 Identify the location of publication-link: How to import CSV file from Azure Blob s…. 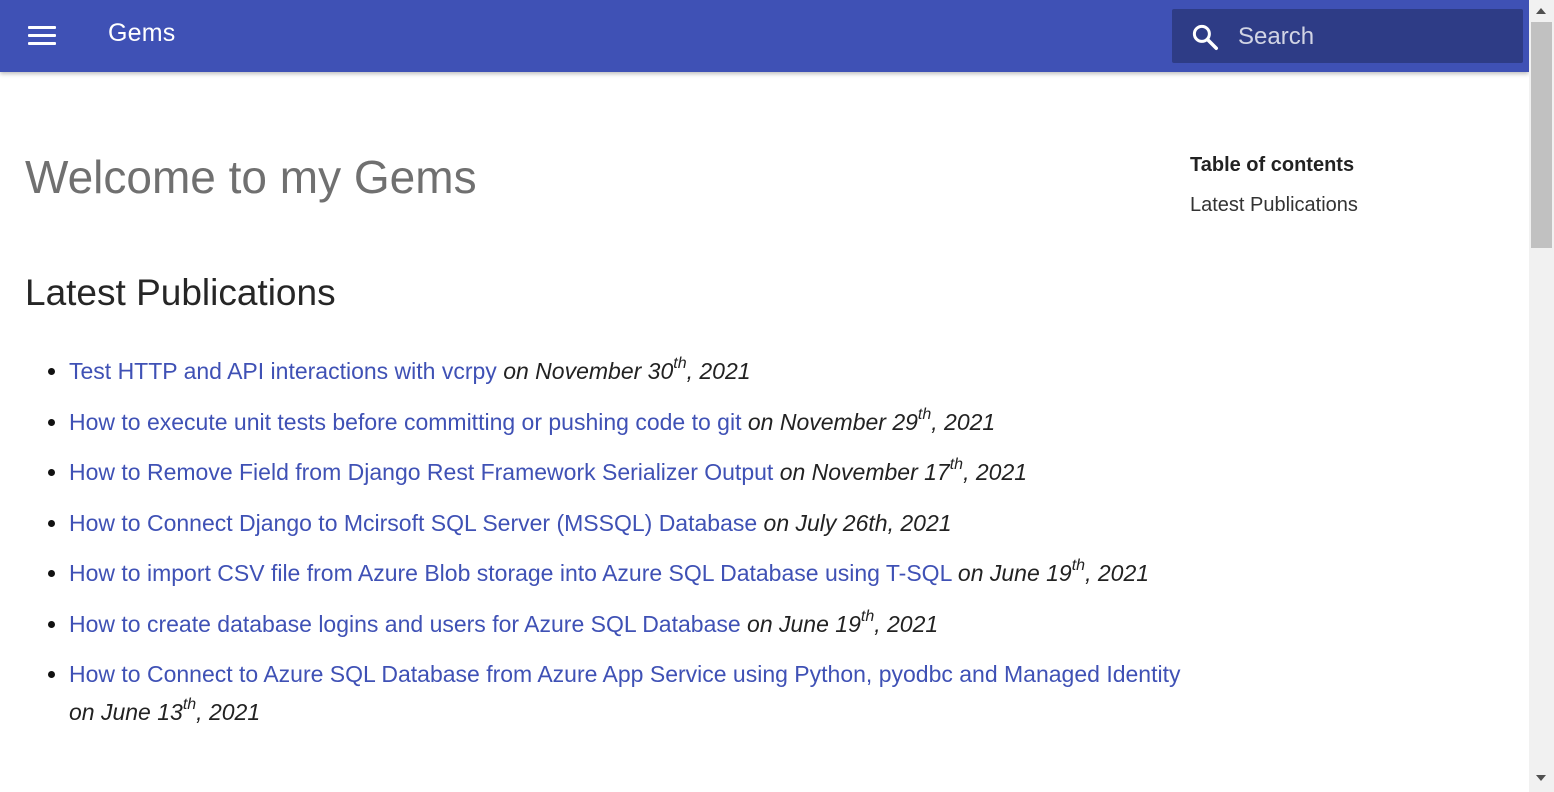
(510, 573).